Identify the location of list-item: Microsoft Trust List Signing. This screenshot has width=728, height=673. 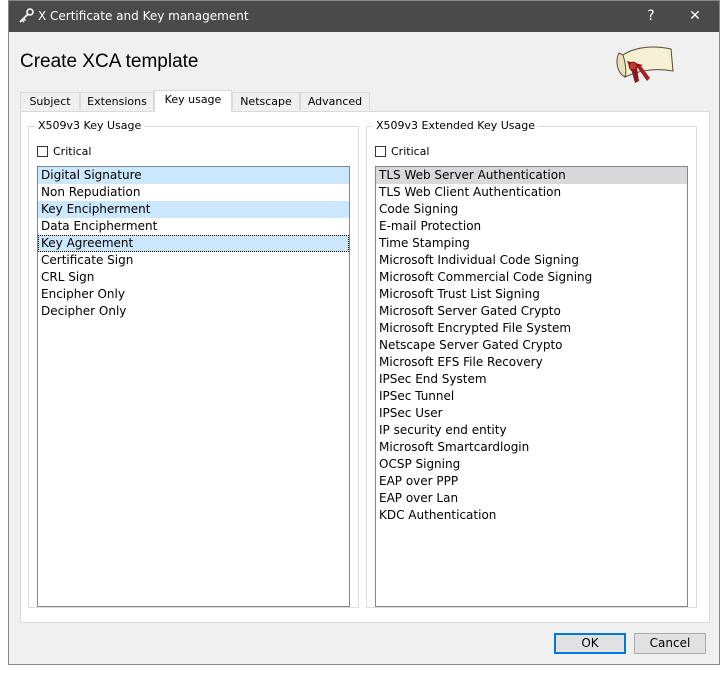
(531, 294).